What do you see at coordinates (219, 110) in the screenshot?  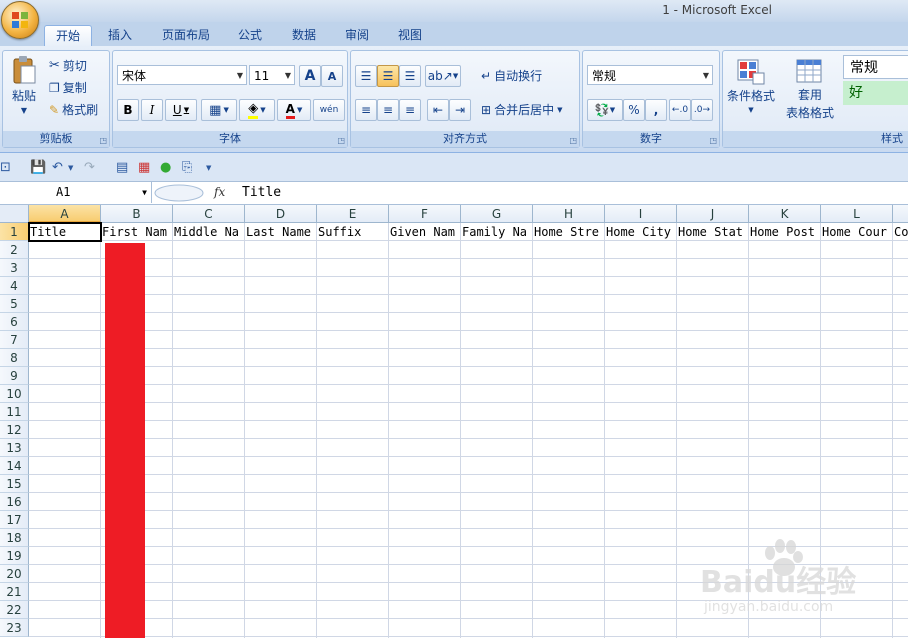 I see `borders-button: ▦ ▼` at bounding box center [219, 110].